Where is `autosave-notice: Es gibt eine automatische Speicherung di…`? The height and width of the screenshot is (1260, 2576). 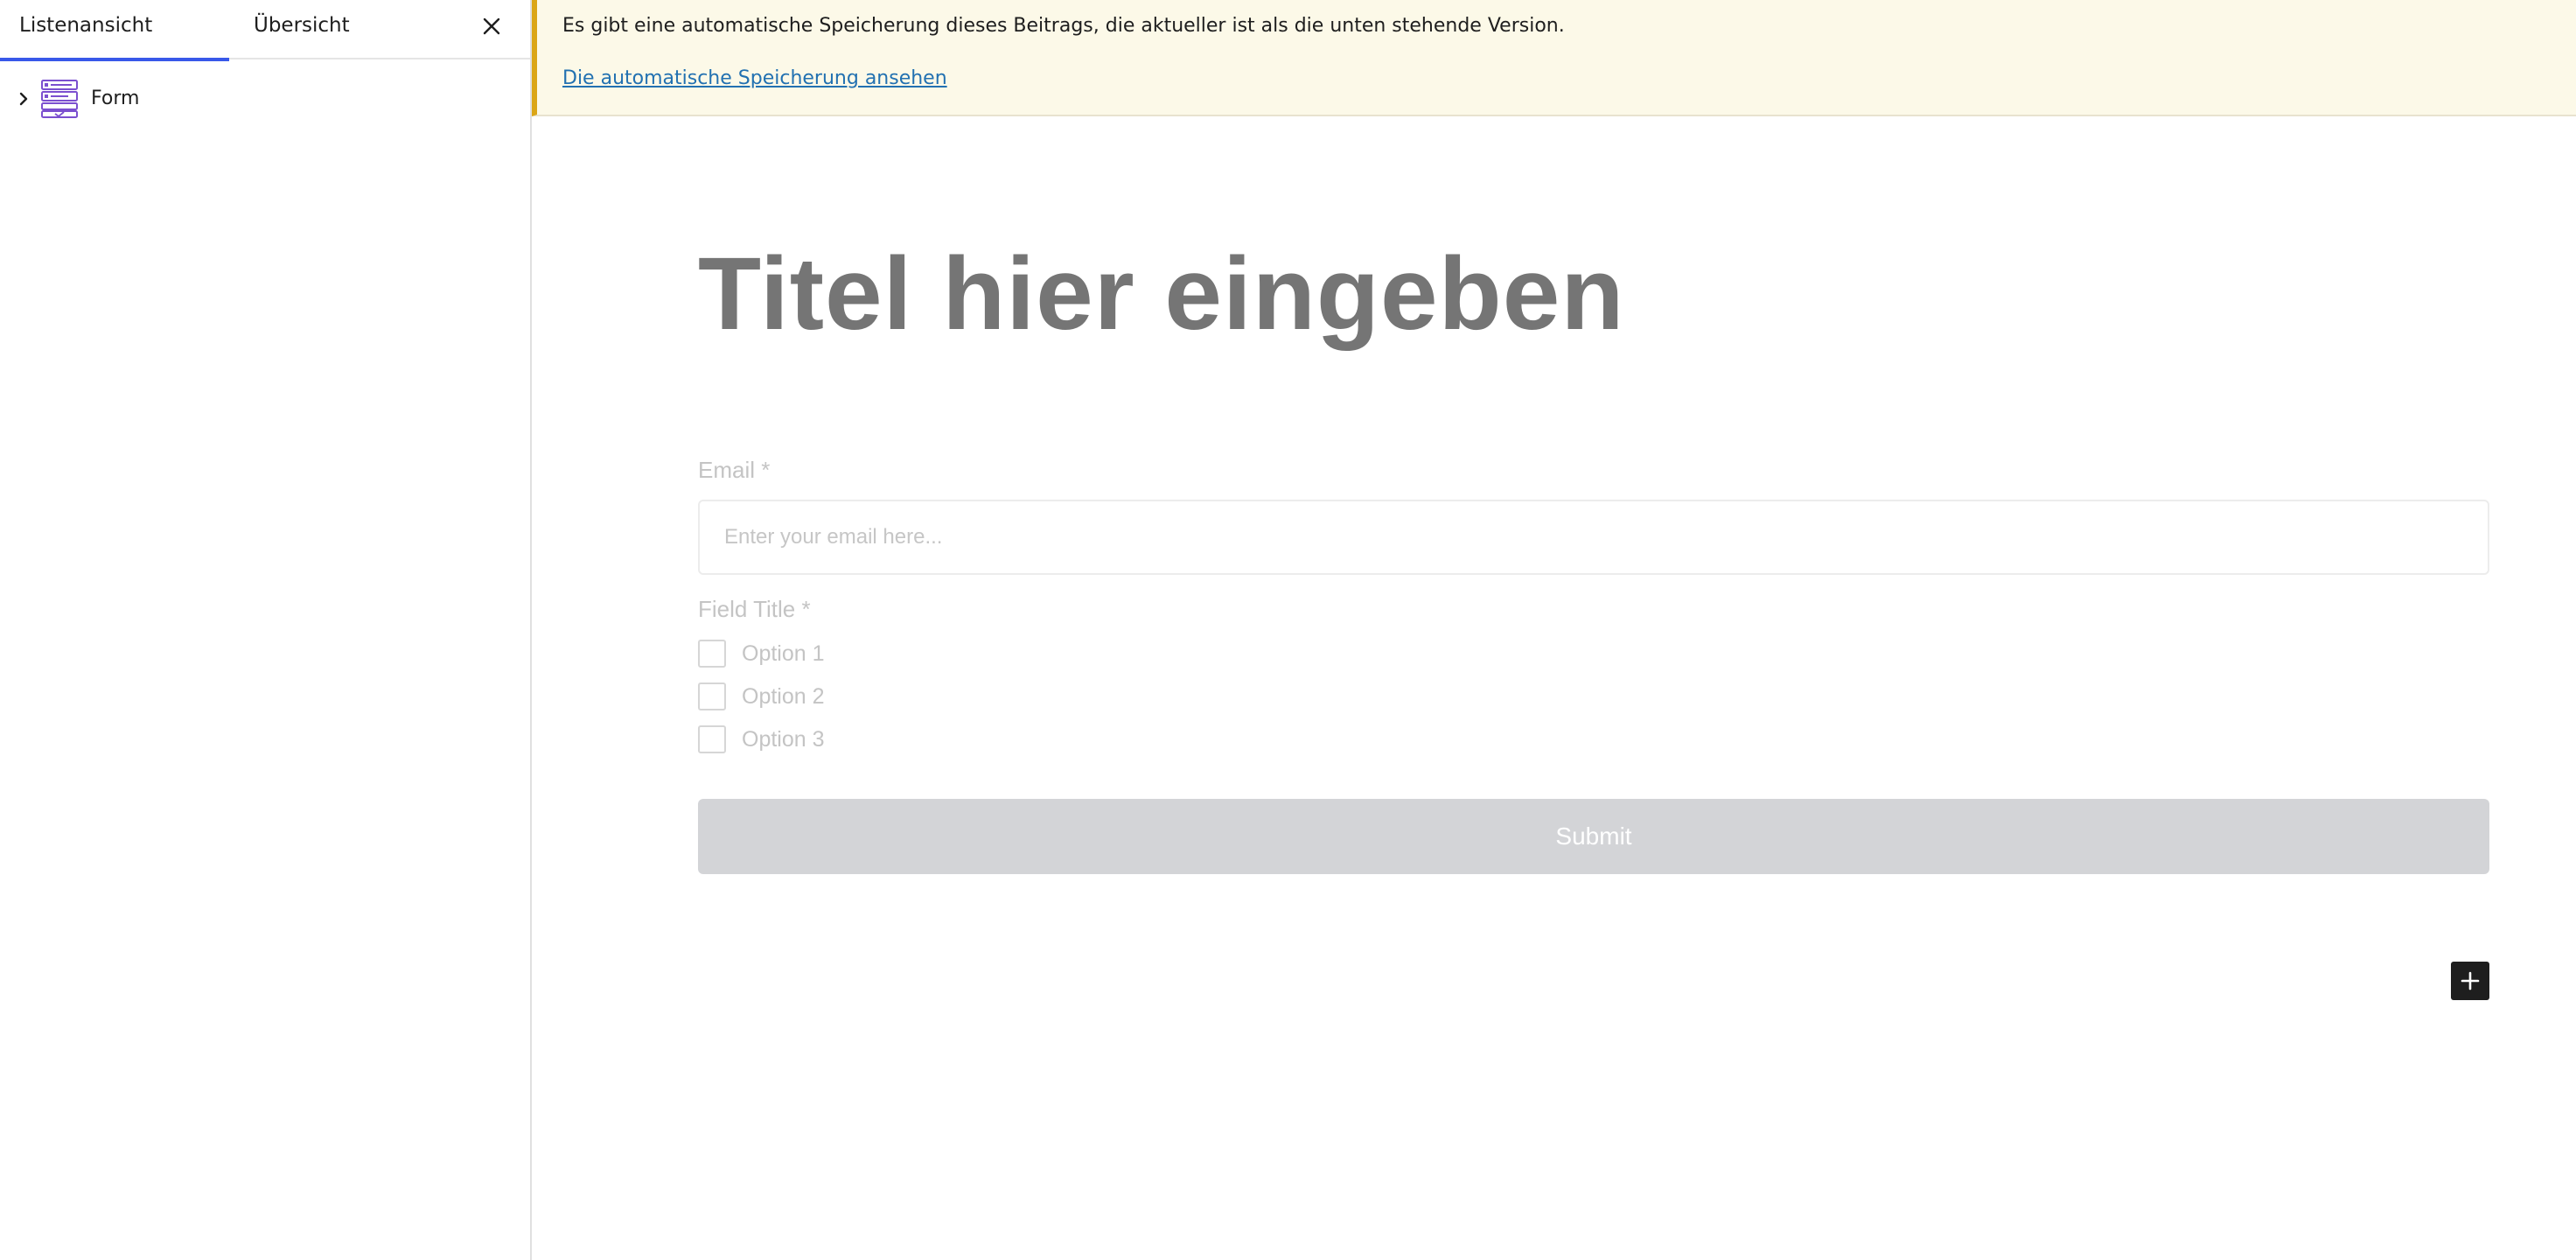
autosave-notice: Es gibt eine automatische Speicherung di… is located at coordinates (1554, 58).